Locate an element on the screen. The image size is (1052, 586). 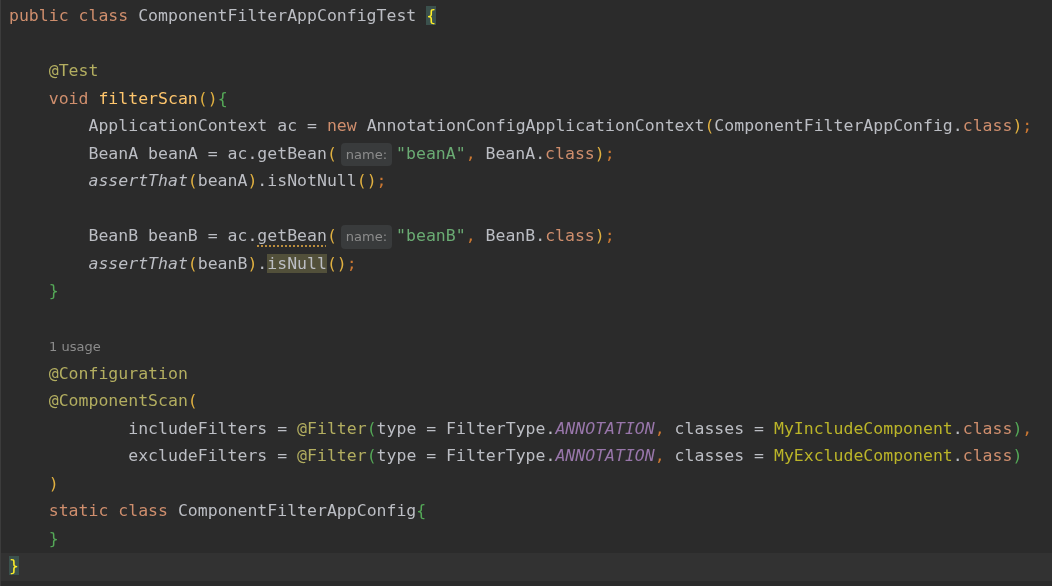
code-text: assertThat(beanB).isNull(); is located at coordinates (222, 263).